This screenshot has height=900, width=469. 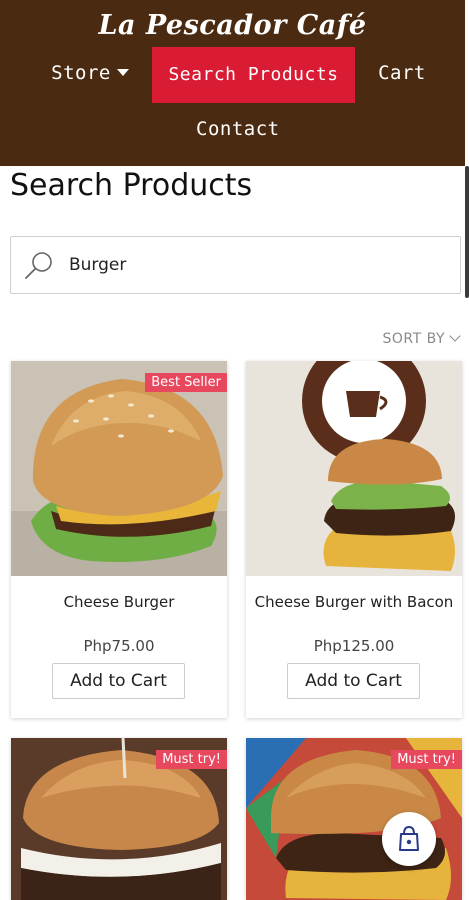 I want to click on nav-search-products: Search Products, so click(x=253, y=75).